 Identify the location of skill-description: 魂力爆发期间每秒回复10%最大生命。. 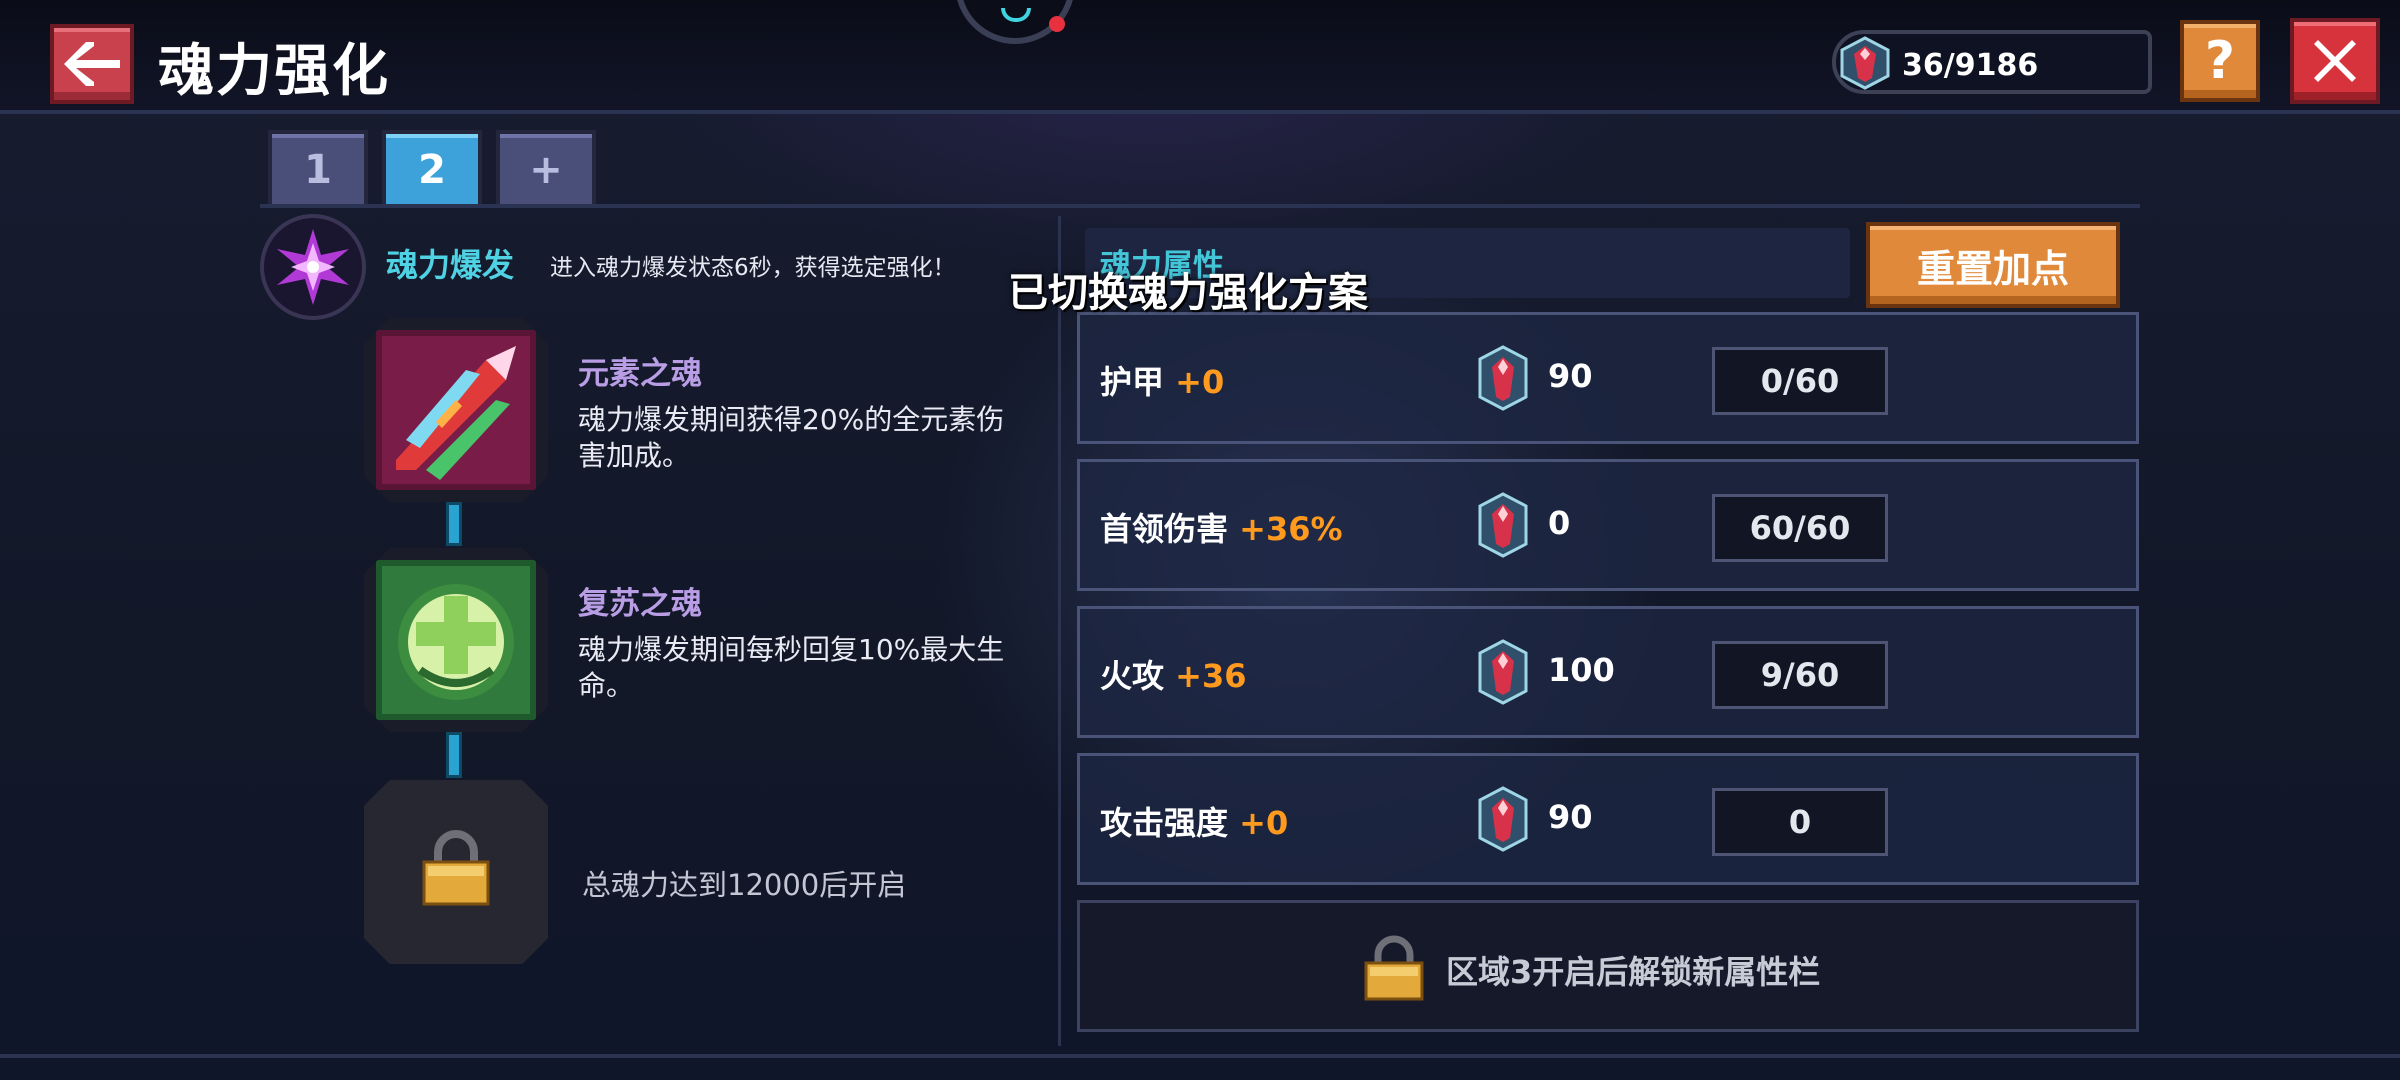
(791, 667).